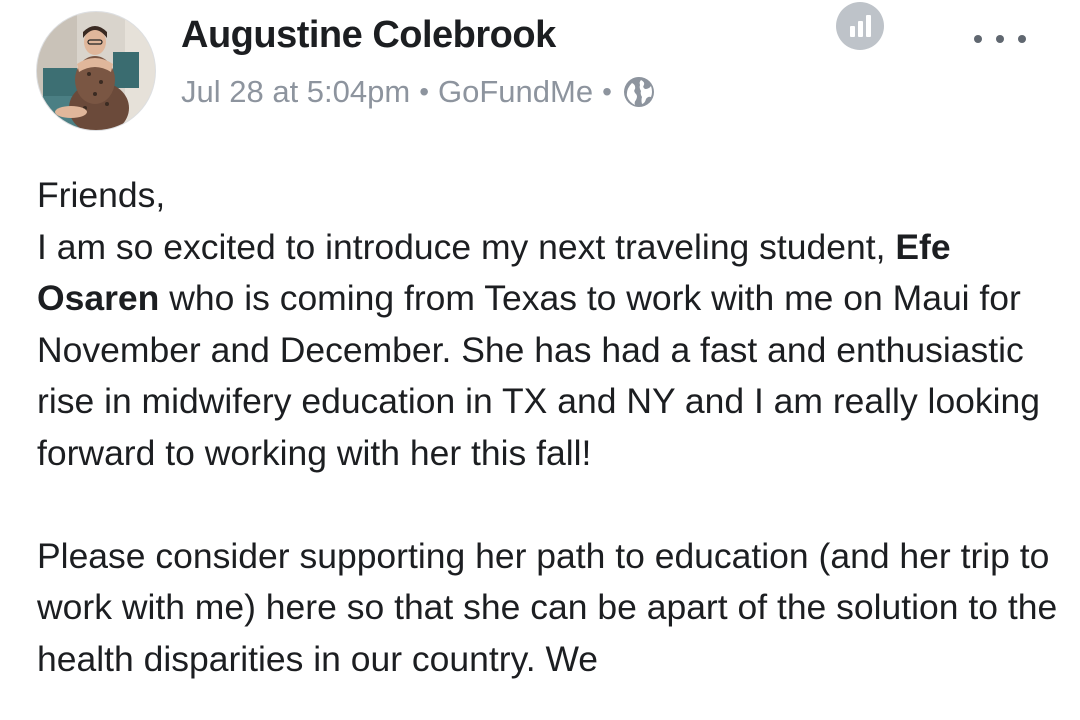 The width and height of the screenshot is (1080, 720). What do you see at coordinates (368, 35) in the screenshot?
I see `author-name: Augustine Colebrook` at bounding box center [368, 35].